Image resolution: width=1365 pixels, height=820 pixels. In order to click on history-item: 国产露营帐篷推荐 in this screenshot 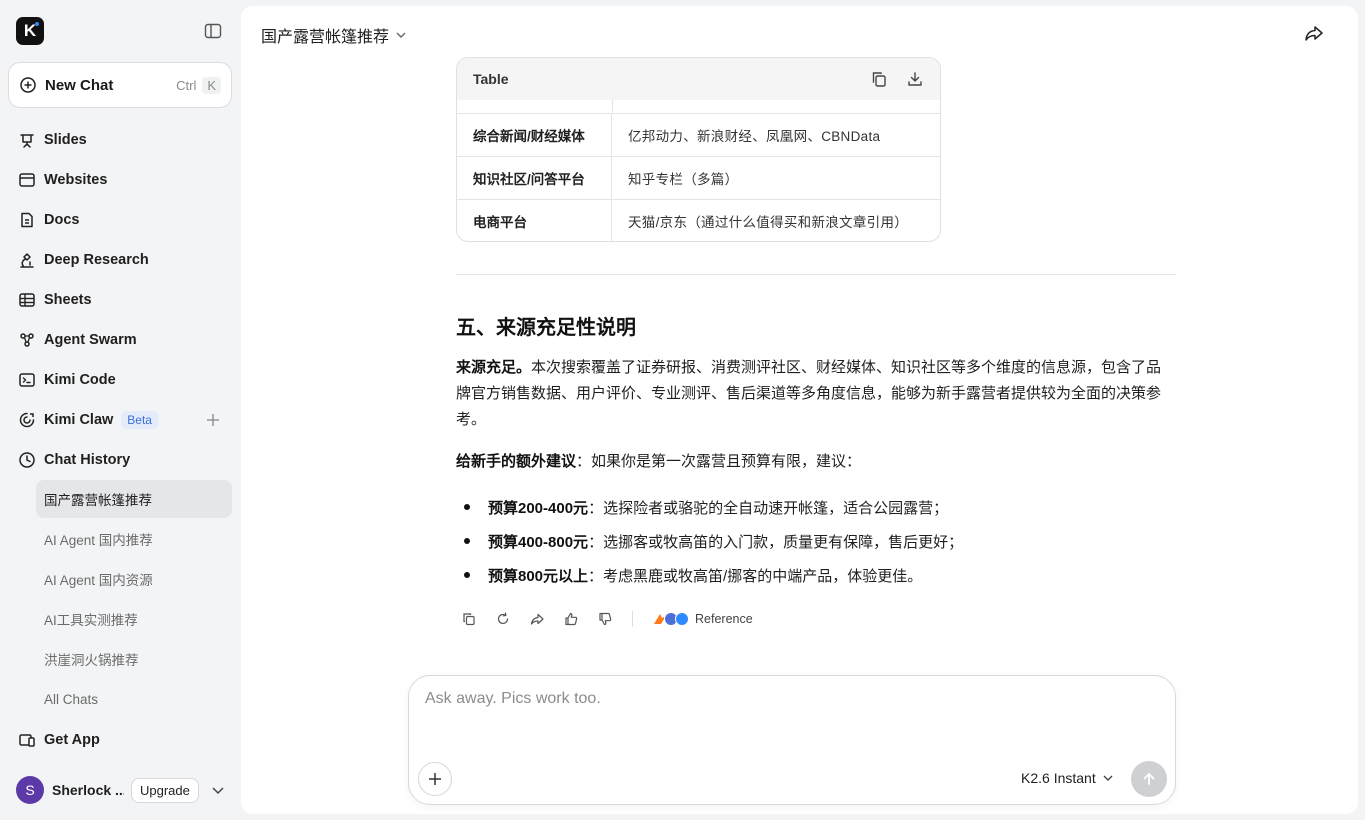, I will do `click(134, 499)`.